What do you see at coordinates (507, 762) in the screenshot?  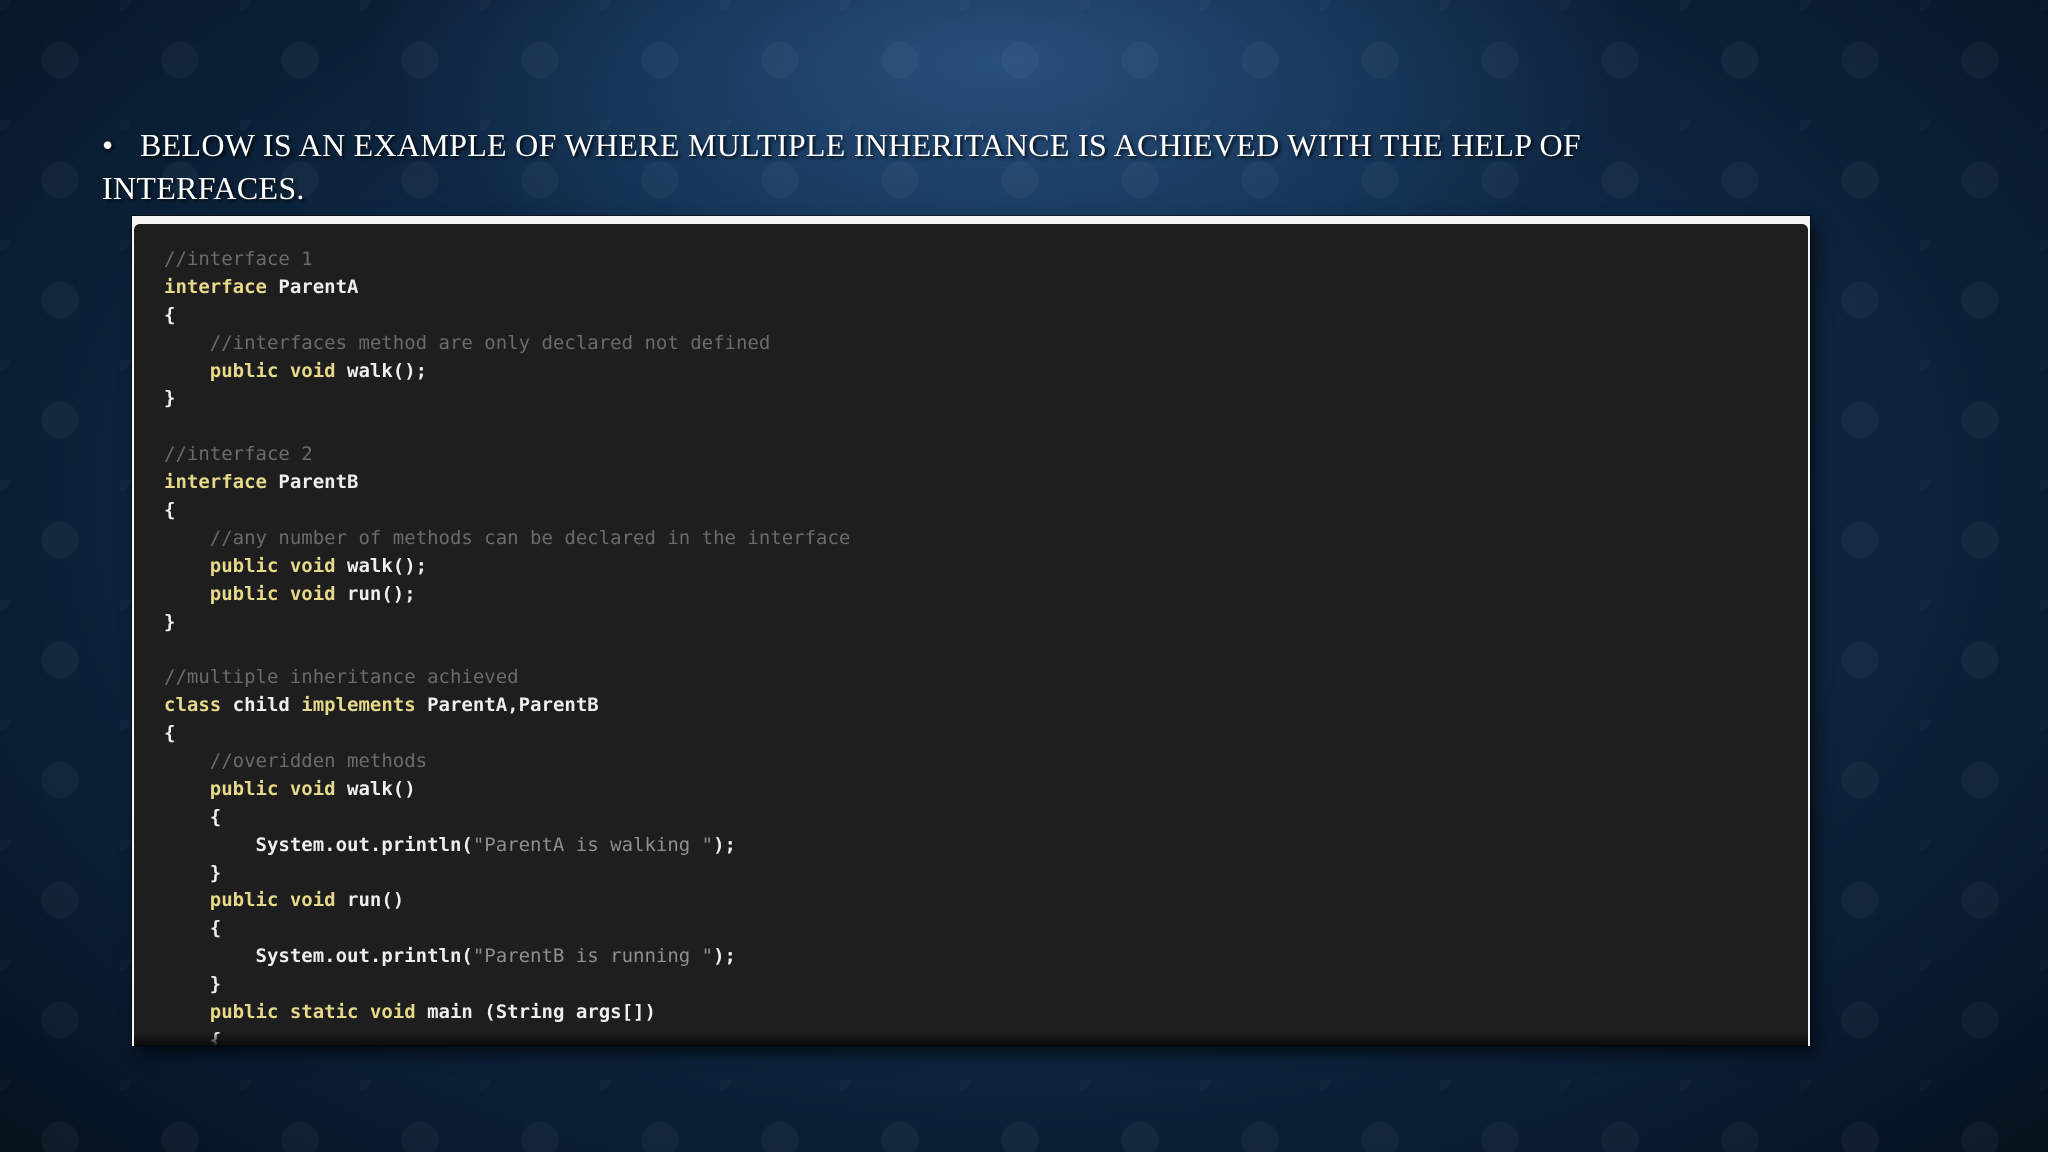 I see `code-line: //overidden methods` at bounding box center [507, 762].